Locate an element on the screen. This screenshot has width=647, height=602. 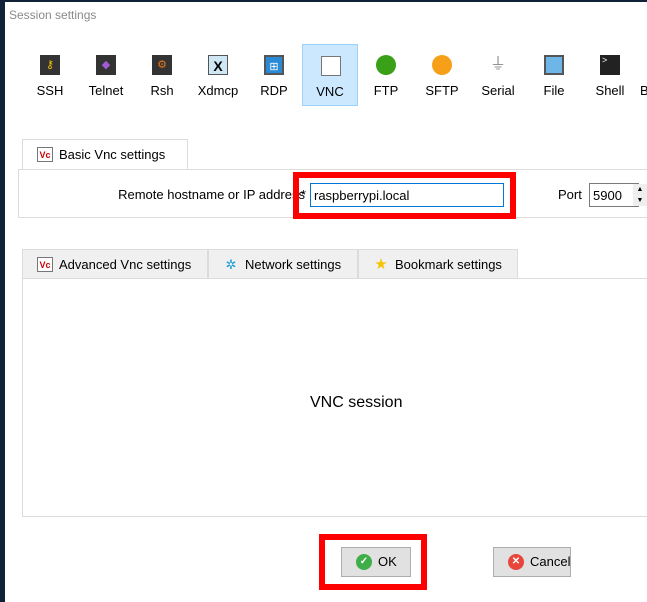
tool-sftp: SFTP is located at coordinates (442, 75).